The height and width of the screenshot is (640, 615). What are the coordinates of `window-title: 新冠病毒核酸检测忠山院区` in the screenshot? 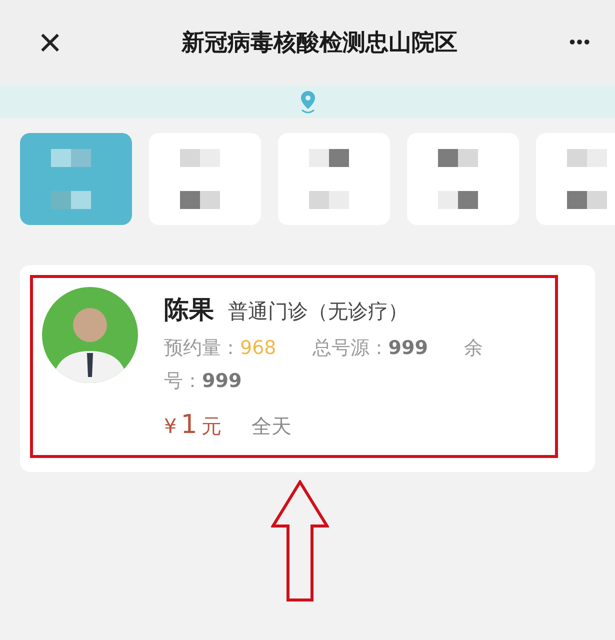 It's located at (319, 43).